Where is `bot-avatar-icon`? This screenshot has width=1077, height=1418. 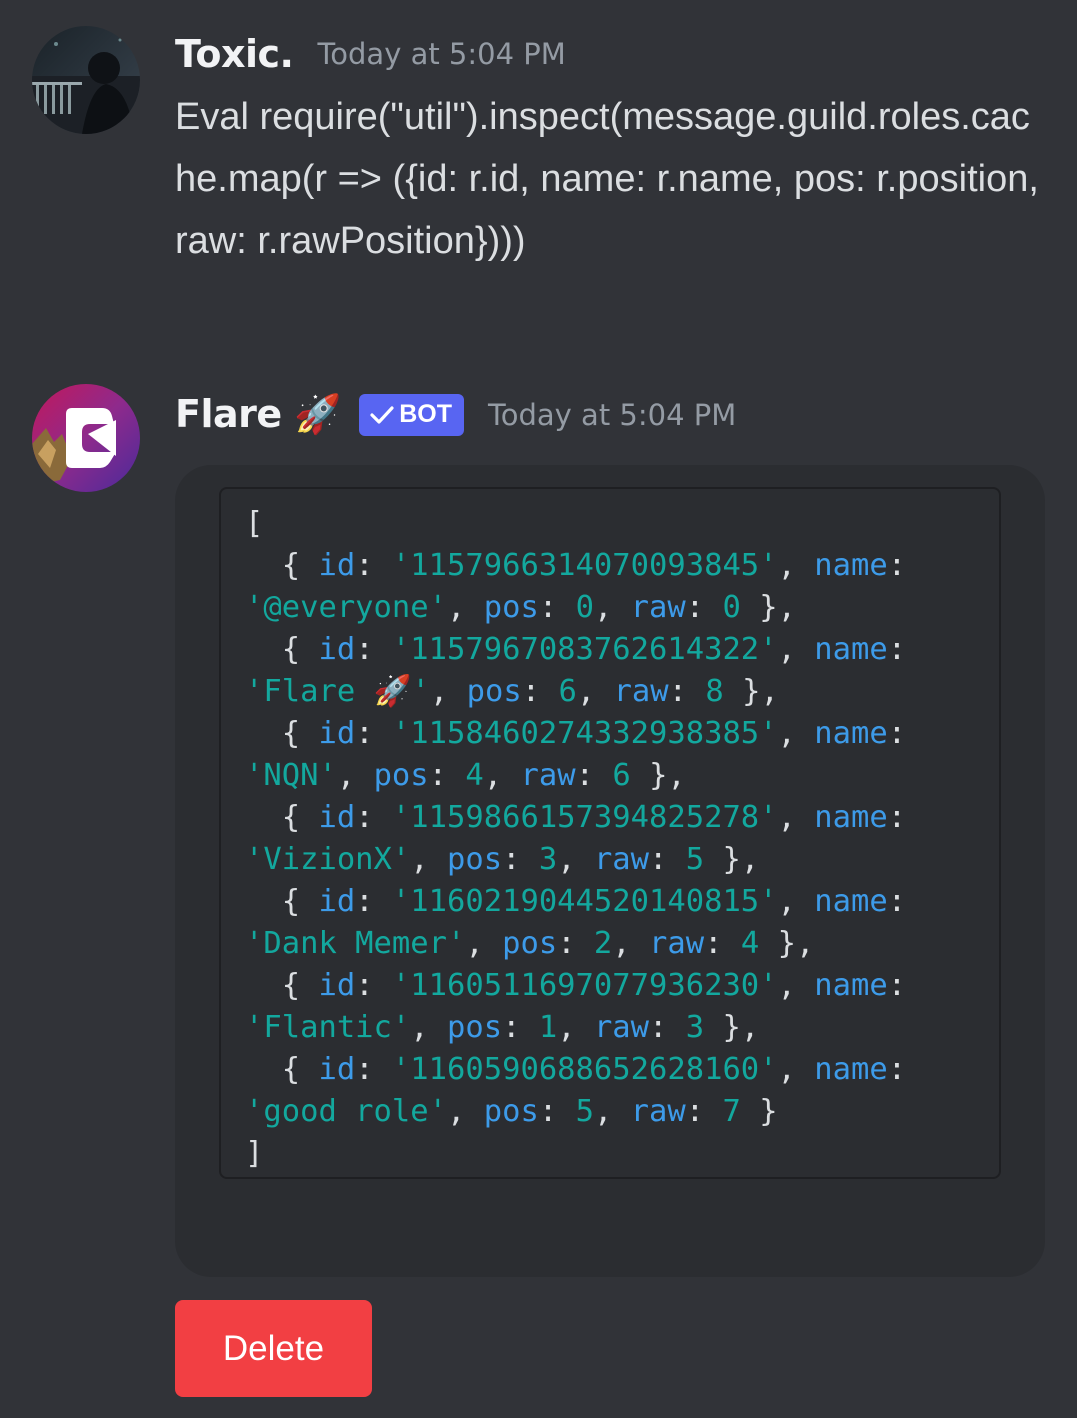
bot-avatar-icon is located at coordinates (86, 438).